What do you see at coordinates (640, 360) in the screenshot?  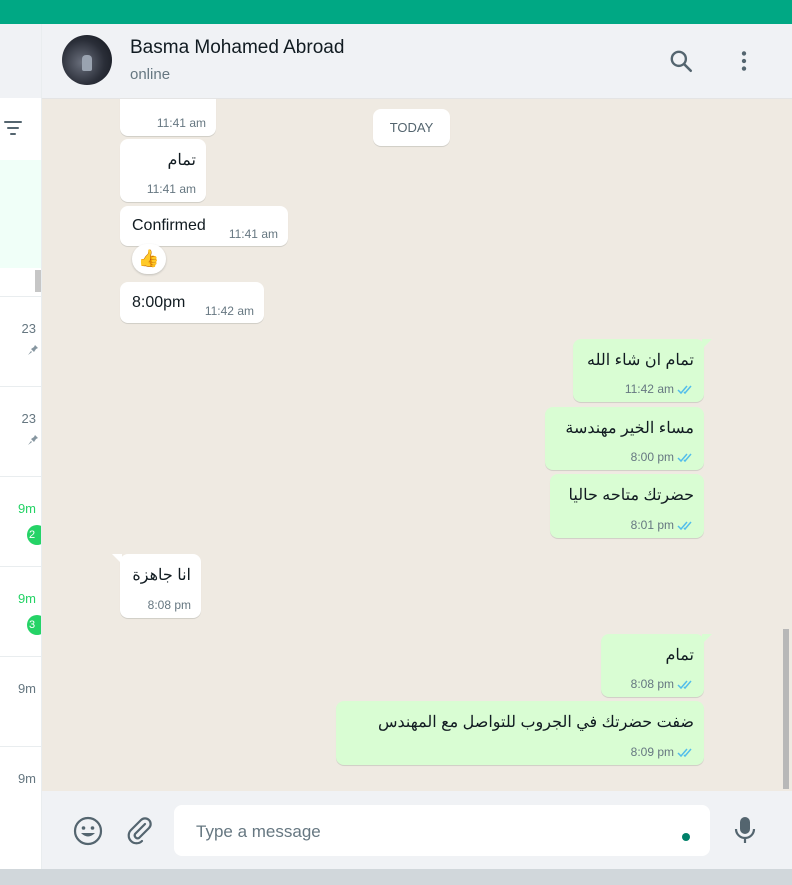 I see `message-text: تمام ان شاء الله` at bounding box center [640, 360].